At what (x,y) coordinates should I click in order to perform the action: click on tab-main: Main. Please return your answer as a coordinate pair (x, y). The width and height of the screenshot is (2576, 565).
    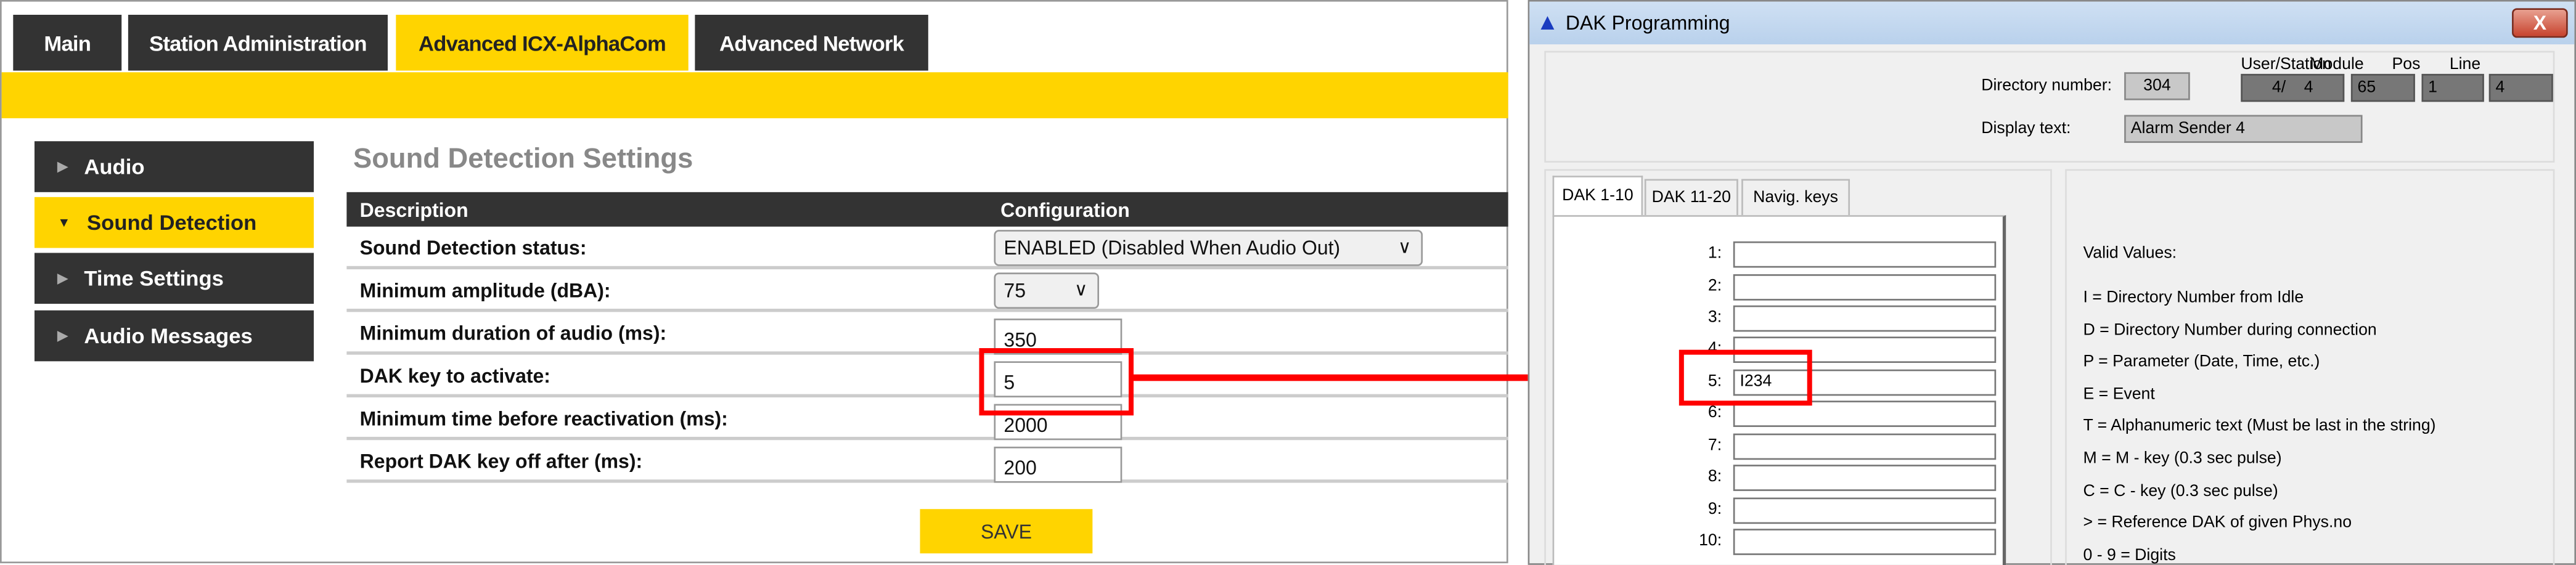
    Looking at the image, I should click on (67, 42).